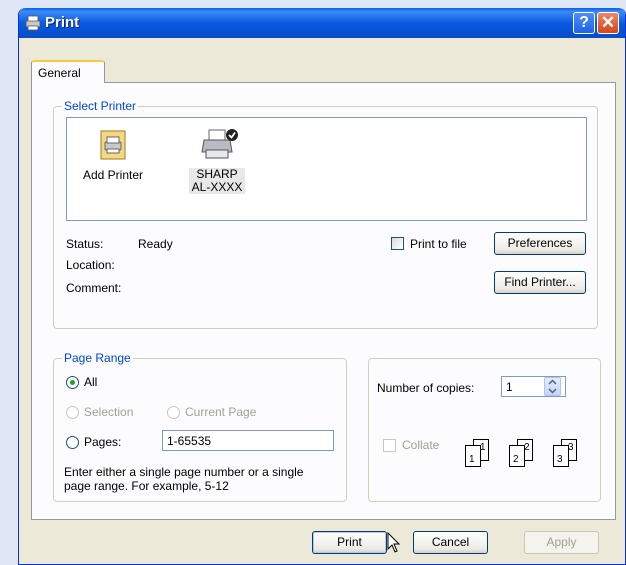 The height and width of the screenshot is (565, 626). What do you see at coordinates (90, 265) in the screenshot?
I see `location-label: Location:` at bounding box center [90, 265].